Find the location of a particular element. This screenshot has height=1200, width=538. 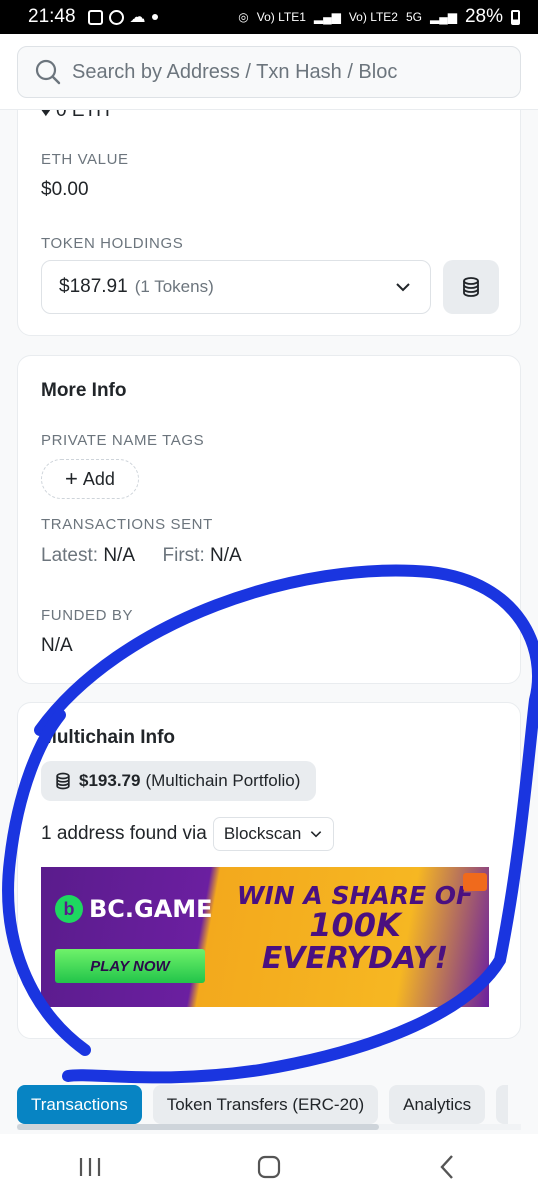

tab-token-transfers: Token Transfers (ERC-20) is located at coordinates (265, 1104).